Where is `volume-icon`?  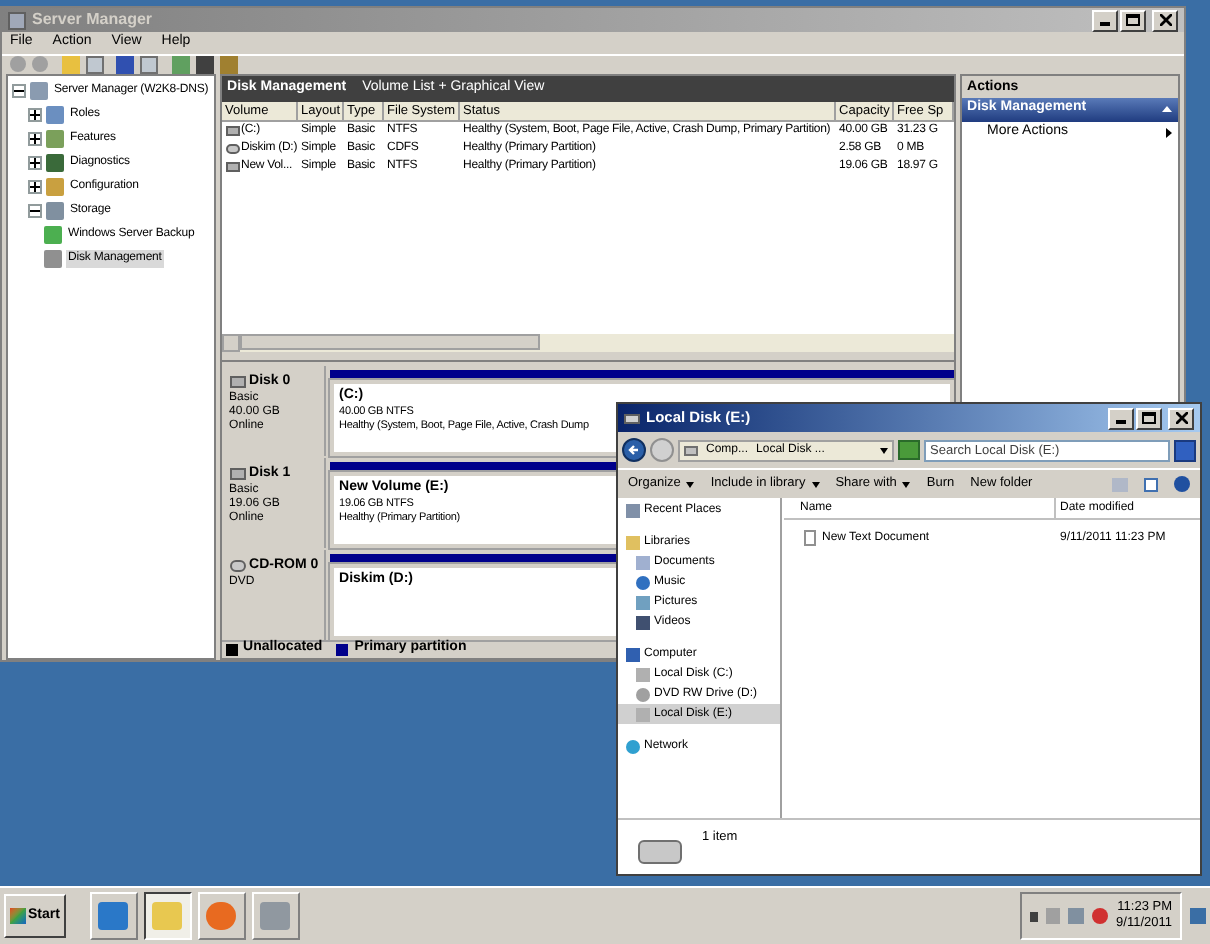
volume-icon is located at coordinates (1100, 916).